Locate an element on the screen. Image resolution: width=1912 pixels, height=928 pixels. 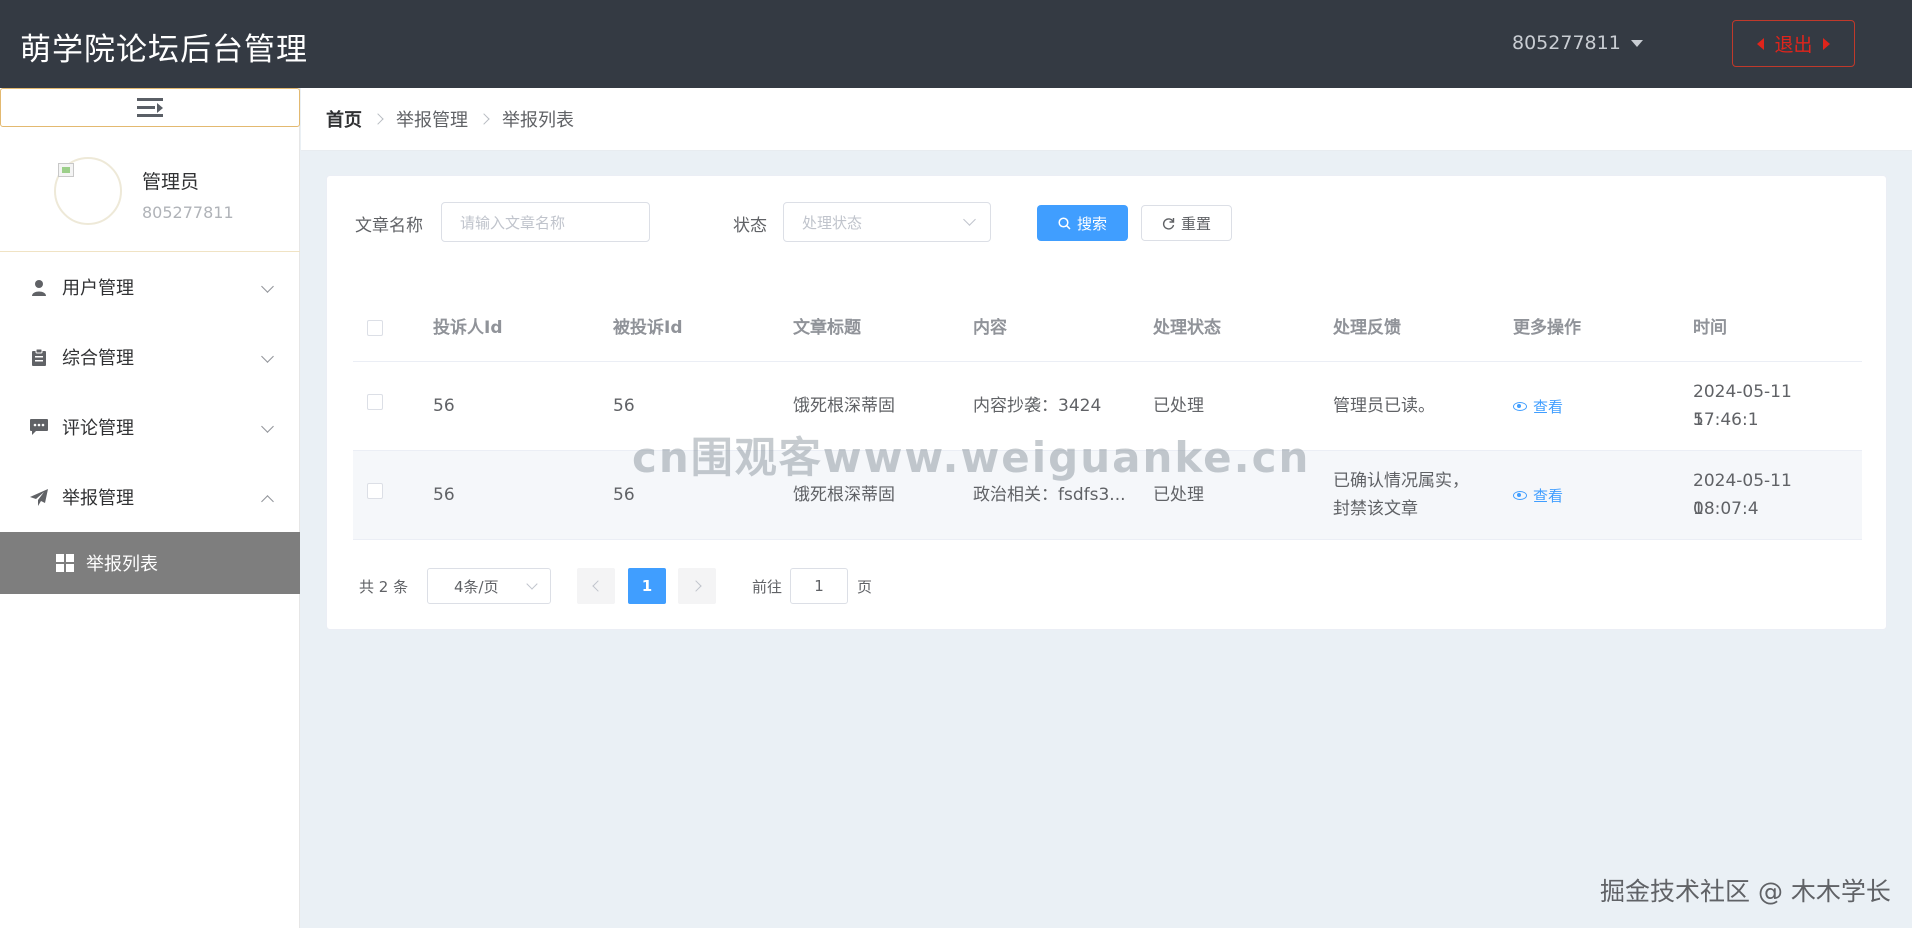
page-size-select: 4条/页 is located at coordinates (489, 586).